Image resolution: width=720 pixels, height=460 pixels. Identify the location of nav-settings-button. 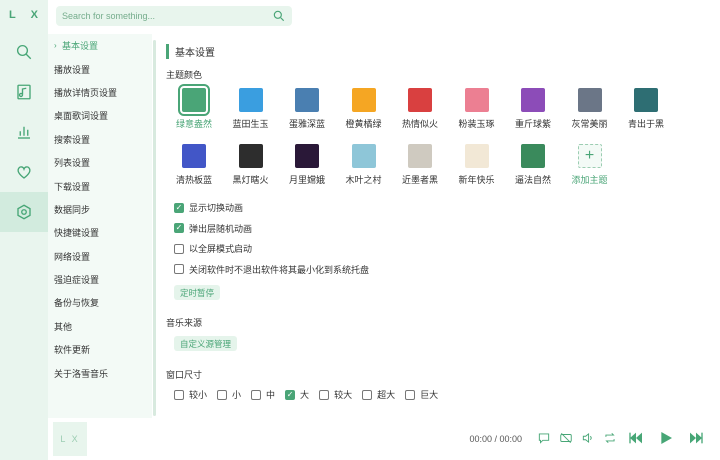
(24, 212).